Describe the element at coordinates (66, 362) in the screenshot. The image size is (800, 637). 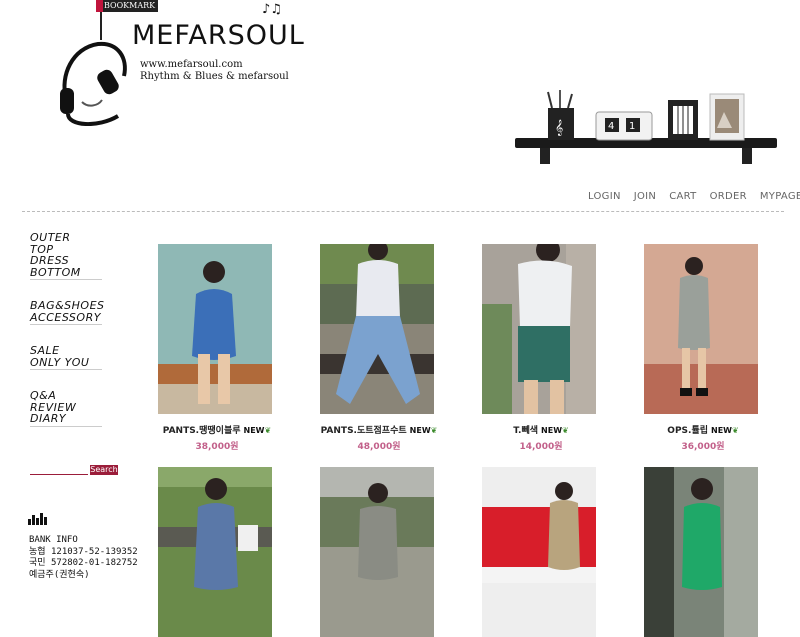
I see `category-only-you: ONLY YOU` at that location.